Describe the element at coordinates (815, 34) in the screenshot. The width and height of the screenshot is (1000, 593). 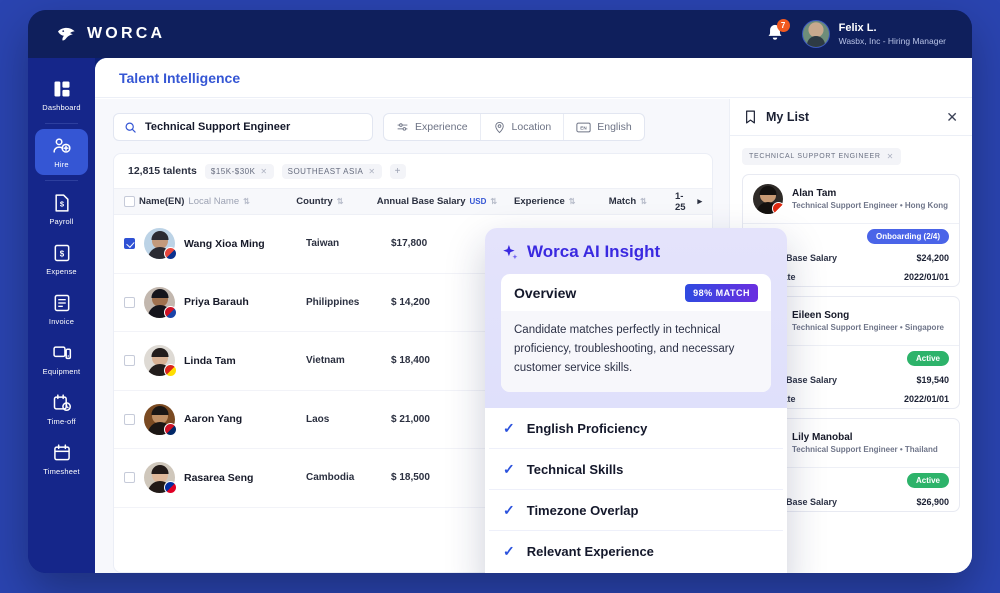
I see `avatar` at that location.